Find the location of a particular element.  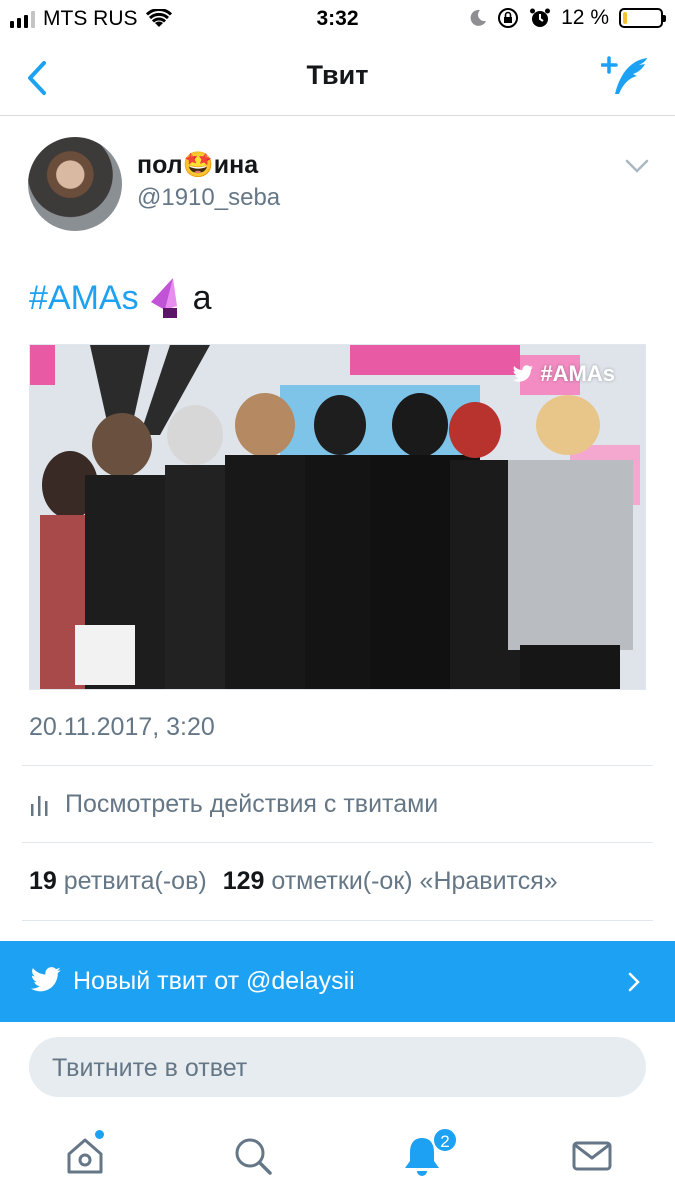

status-right: 12 % is located at coordinates (567, 18).